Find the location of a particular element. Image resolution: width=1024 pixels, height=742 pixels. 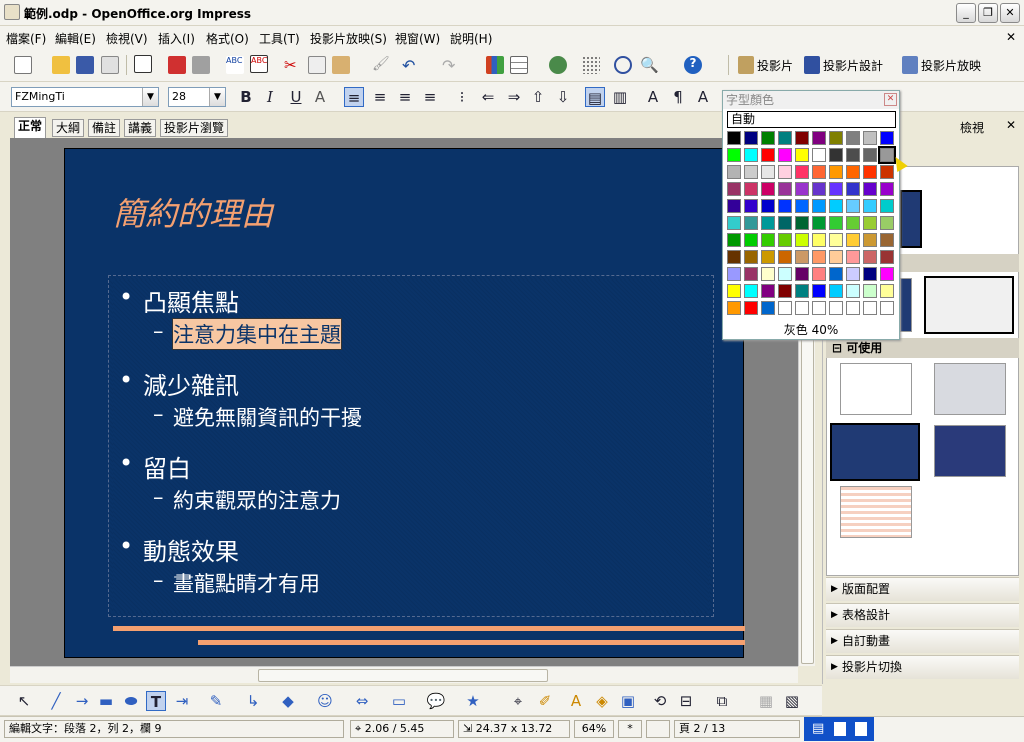

menu-slideshow: 投影片放映(S) is located at coordinates (348, 38).